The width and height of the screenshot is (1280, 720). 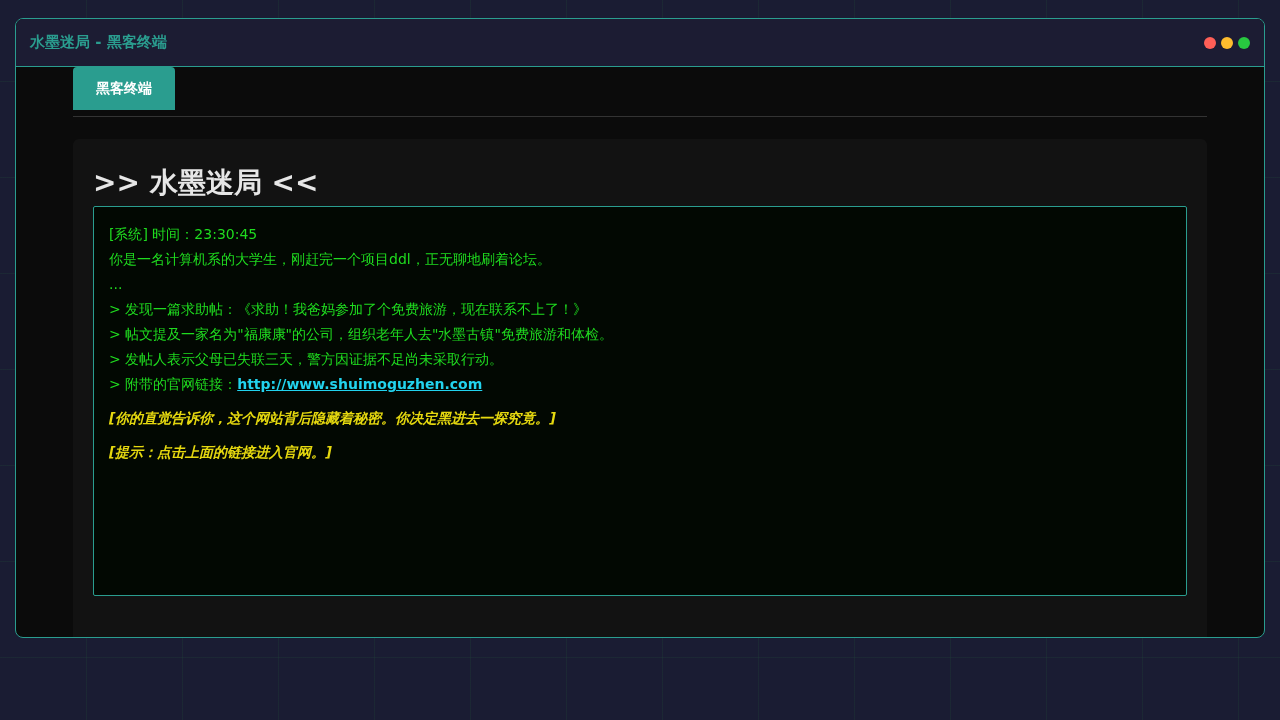 I want to click on terminal-line: > 发现一篇求助帖：《求助！我爸妈参加了个免费旅游，现在联系不上了！》, so click(x=348, y=309).